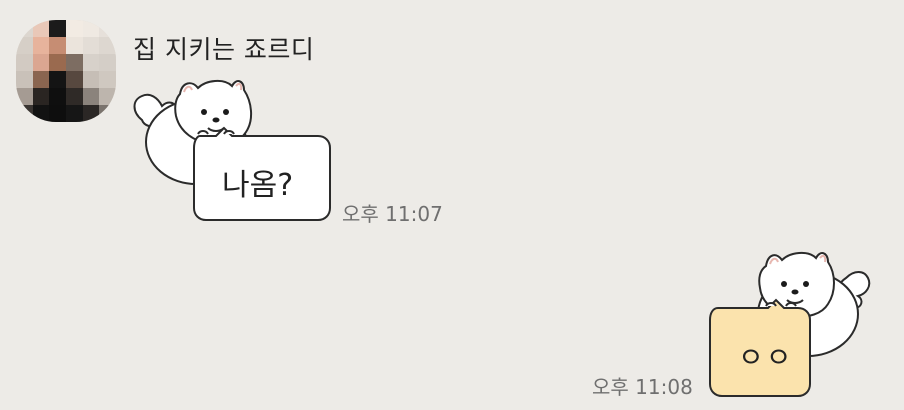 The height and width of the screenshot is (410, 904). Describe the element at coordinates (233, 148) in the screenshot. I see `incoming-sticker: 나옴?` at that location.